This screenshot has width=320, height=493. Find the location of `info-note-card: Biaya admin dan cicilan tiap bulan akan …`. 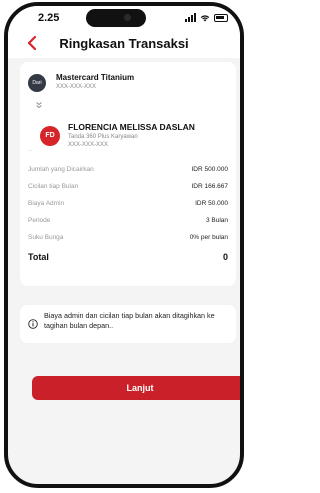

info-note-card: Biaya admin dan cicilan tiap bulan akan … is located at coordinates (128, 324).